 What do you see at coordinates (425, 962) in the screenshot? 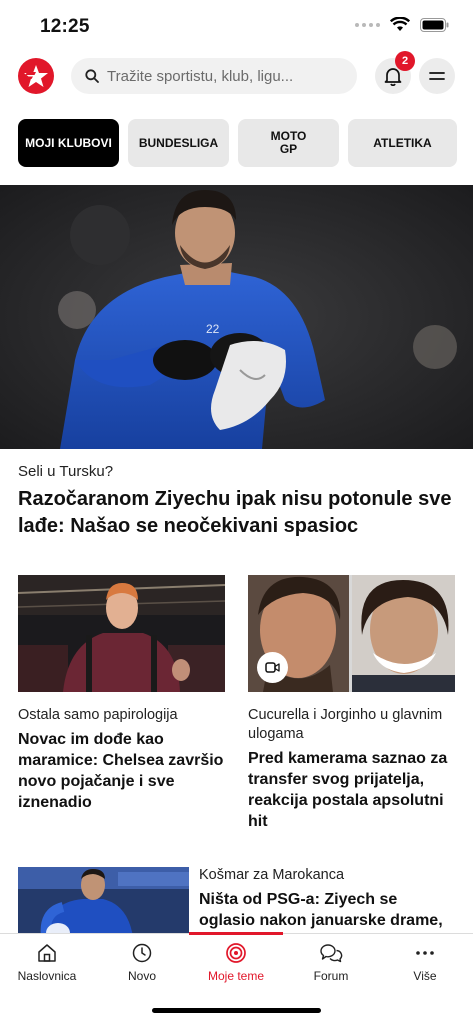
I see `nav-item-vise: Više` at bounding box center [425, 962].